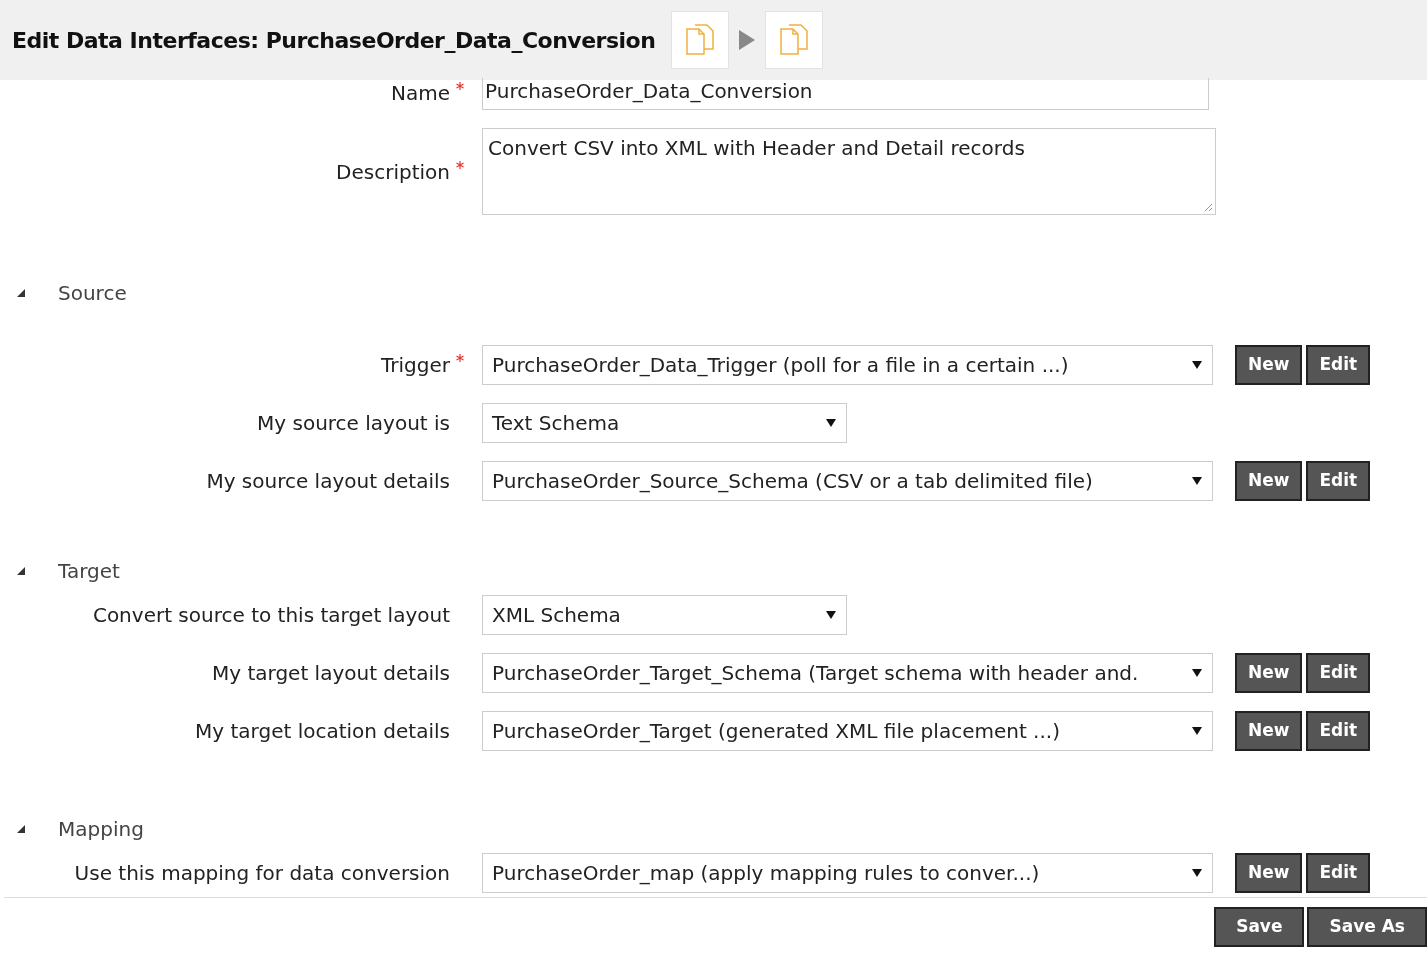 This screenshot has width=1427, height=961. What do you see at coordinates (328, 481) in the screenshot?
I see `field-label: My source layout details` at bounding box center [328, 481].